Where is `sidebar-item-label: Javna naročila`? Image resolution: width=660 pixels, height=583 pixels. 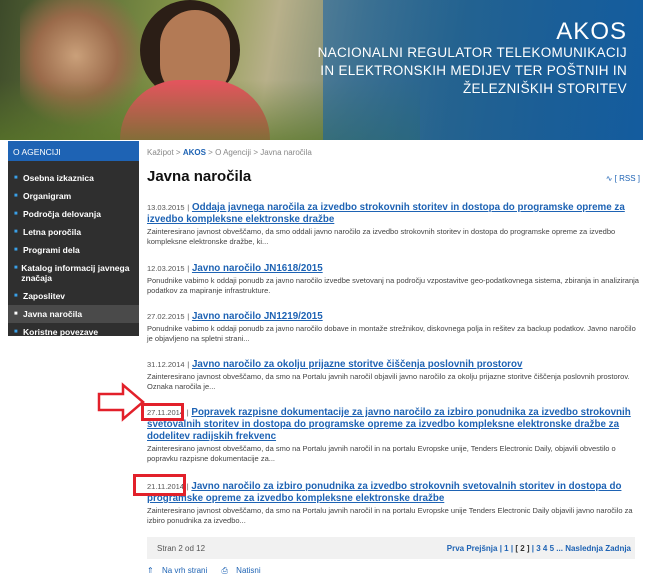 sidebar-item-label: Javna naročila is located at coordinates (53, 314).